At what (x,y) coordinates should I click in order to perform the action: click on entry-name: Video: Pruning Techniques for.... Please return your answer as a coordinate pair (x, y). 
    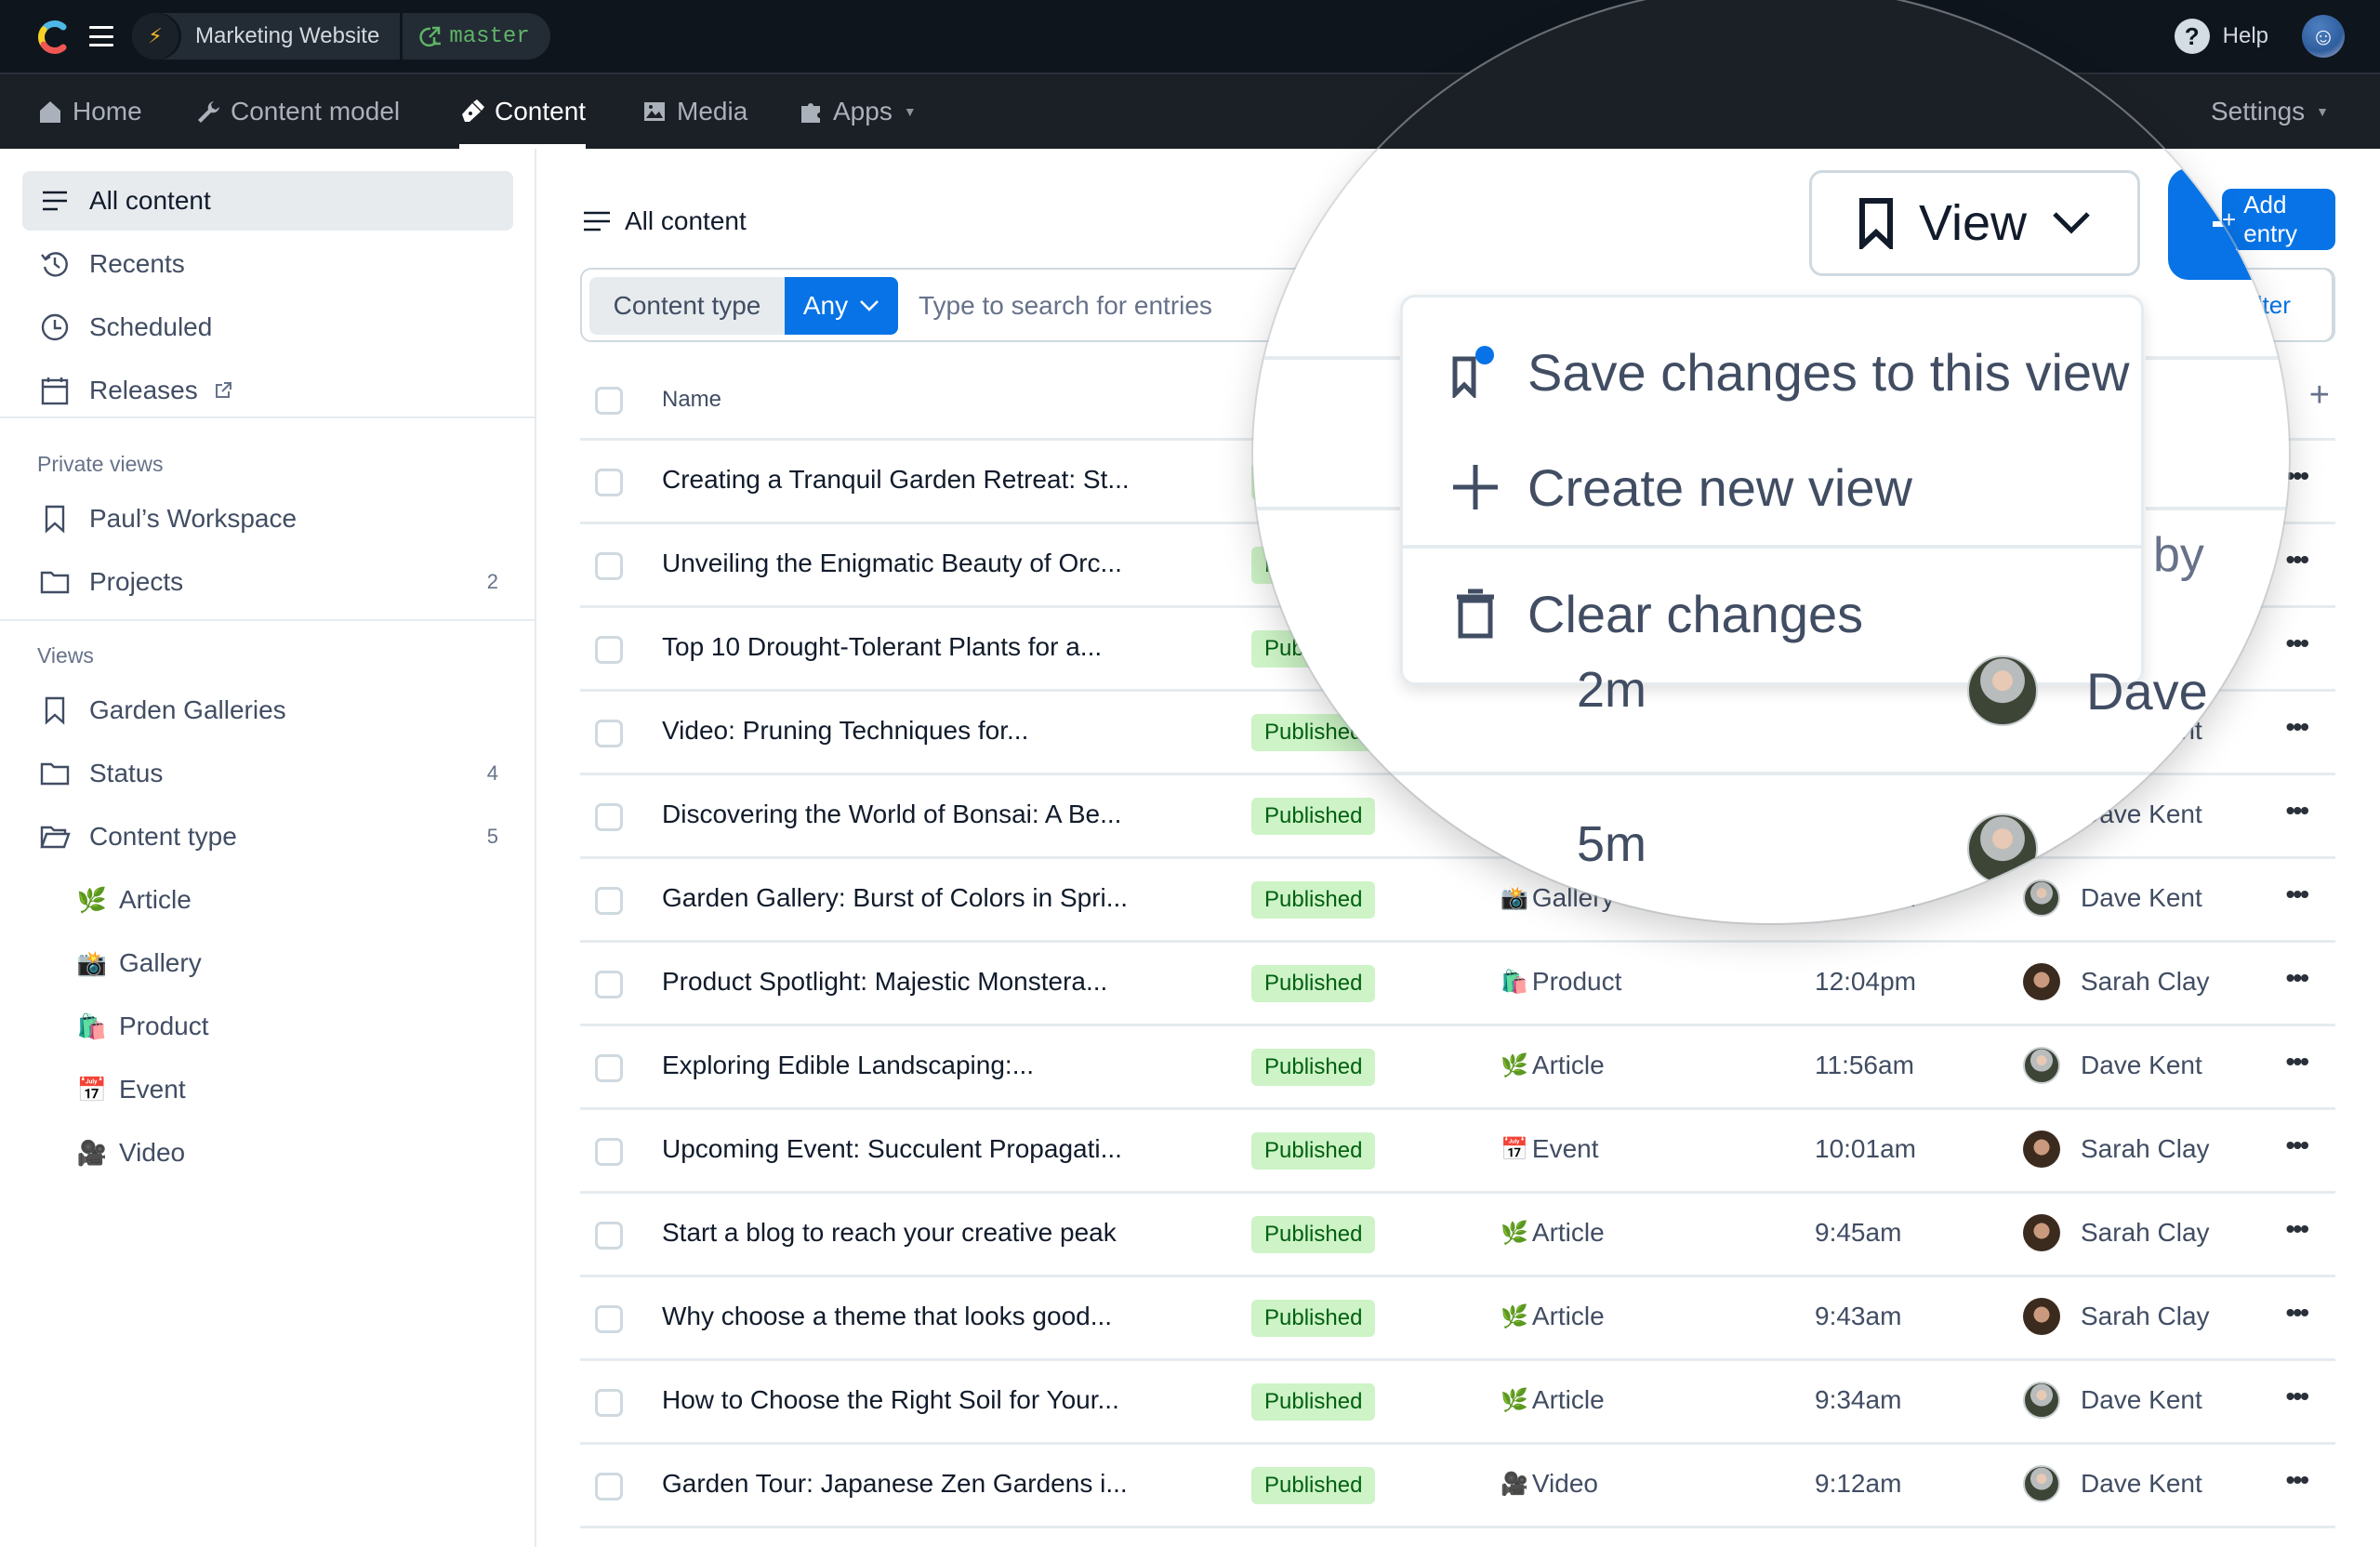
    Looking at the image, I should click on (845, 731).